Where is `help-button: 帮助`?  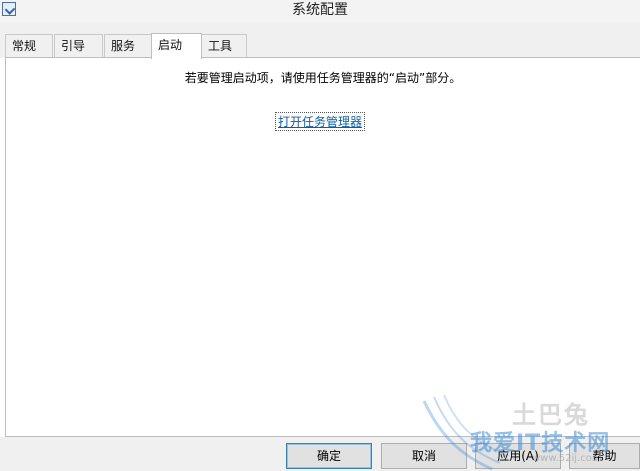
help-button: 帮助 is located at coordinates (604, 456).